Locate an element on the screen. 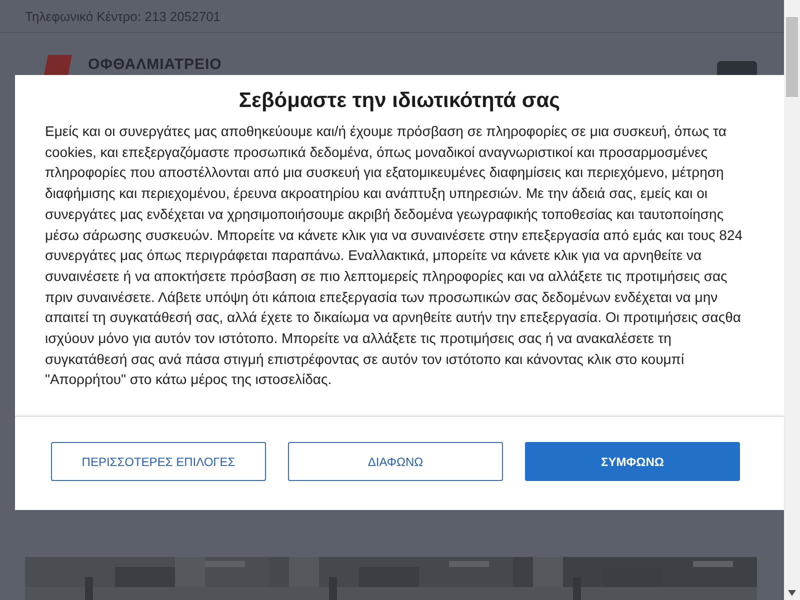 Image resolution: width=800 pixels, height=600 pixels. option-button: ΔΙΑΦΩΝΩ is located at coordinates (395, 461).